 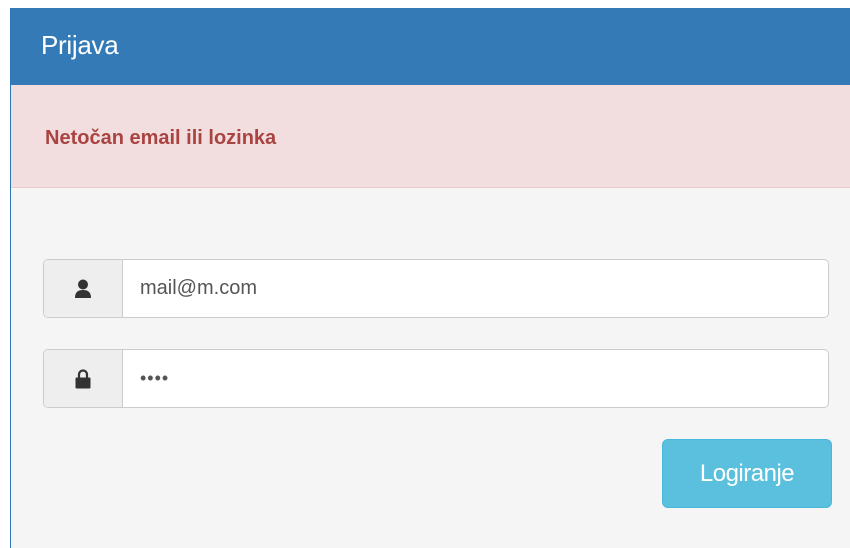 What do you see at coordinates (161, 138) in the screenshot?
I see `error-message: Netočan email ili lozinka` at bounding box center [161, 138].